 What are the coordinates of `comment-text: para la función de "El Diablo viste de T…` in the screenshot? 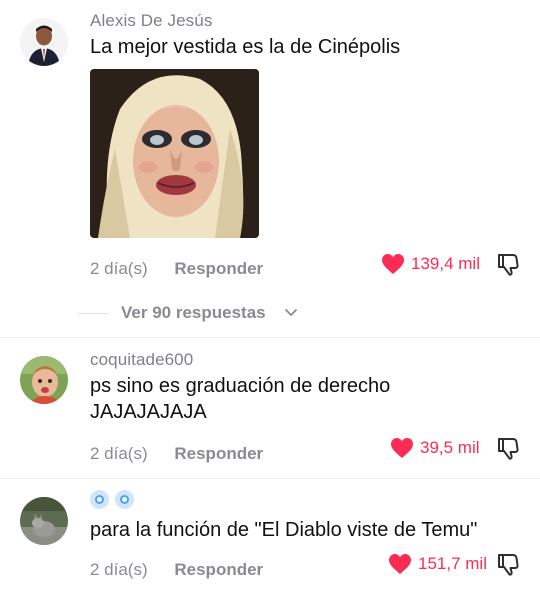 It's located at (284, 530).